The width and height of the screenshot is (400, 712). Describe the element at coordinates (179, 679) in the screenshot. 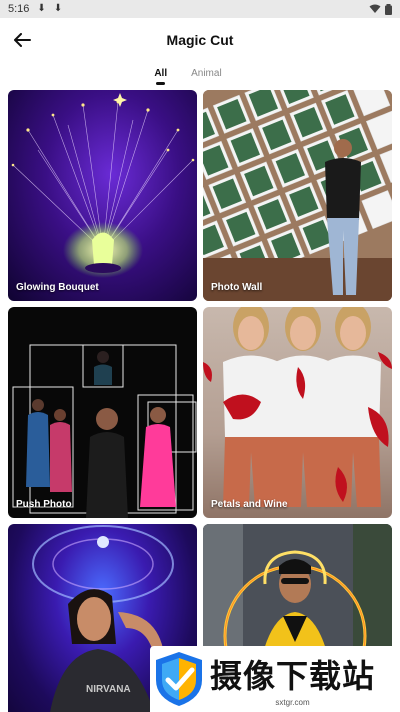

I see `watermark-logo-icon` at that location.